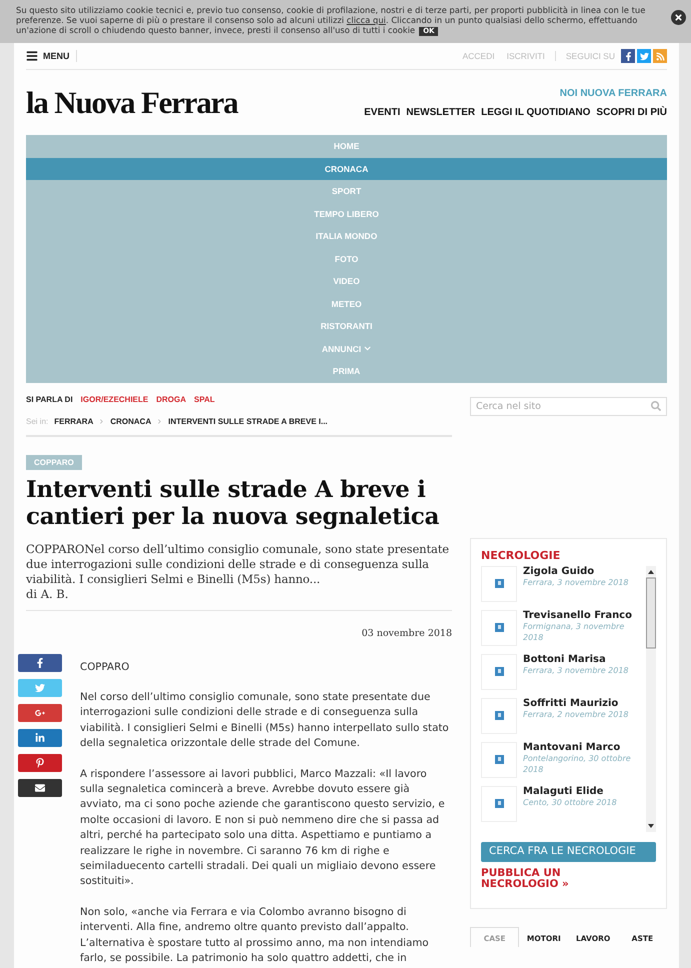 This screenshot has height=968, width=691. Describe the element at coordinates (255, 935) in the screenshot. I see `article-paragraph: Non solo, «anche via Ferrara e via Colombo avranno bisogno di interventi. Alla fine, andremo oltre quanto previsto dall’appalto. L’alternativa è spostare tutto al prossimo anno, ma non intendiamo farlo, se possibile. La patrimonio ha solo quattro addetti, che in` at that location.